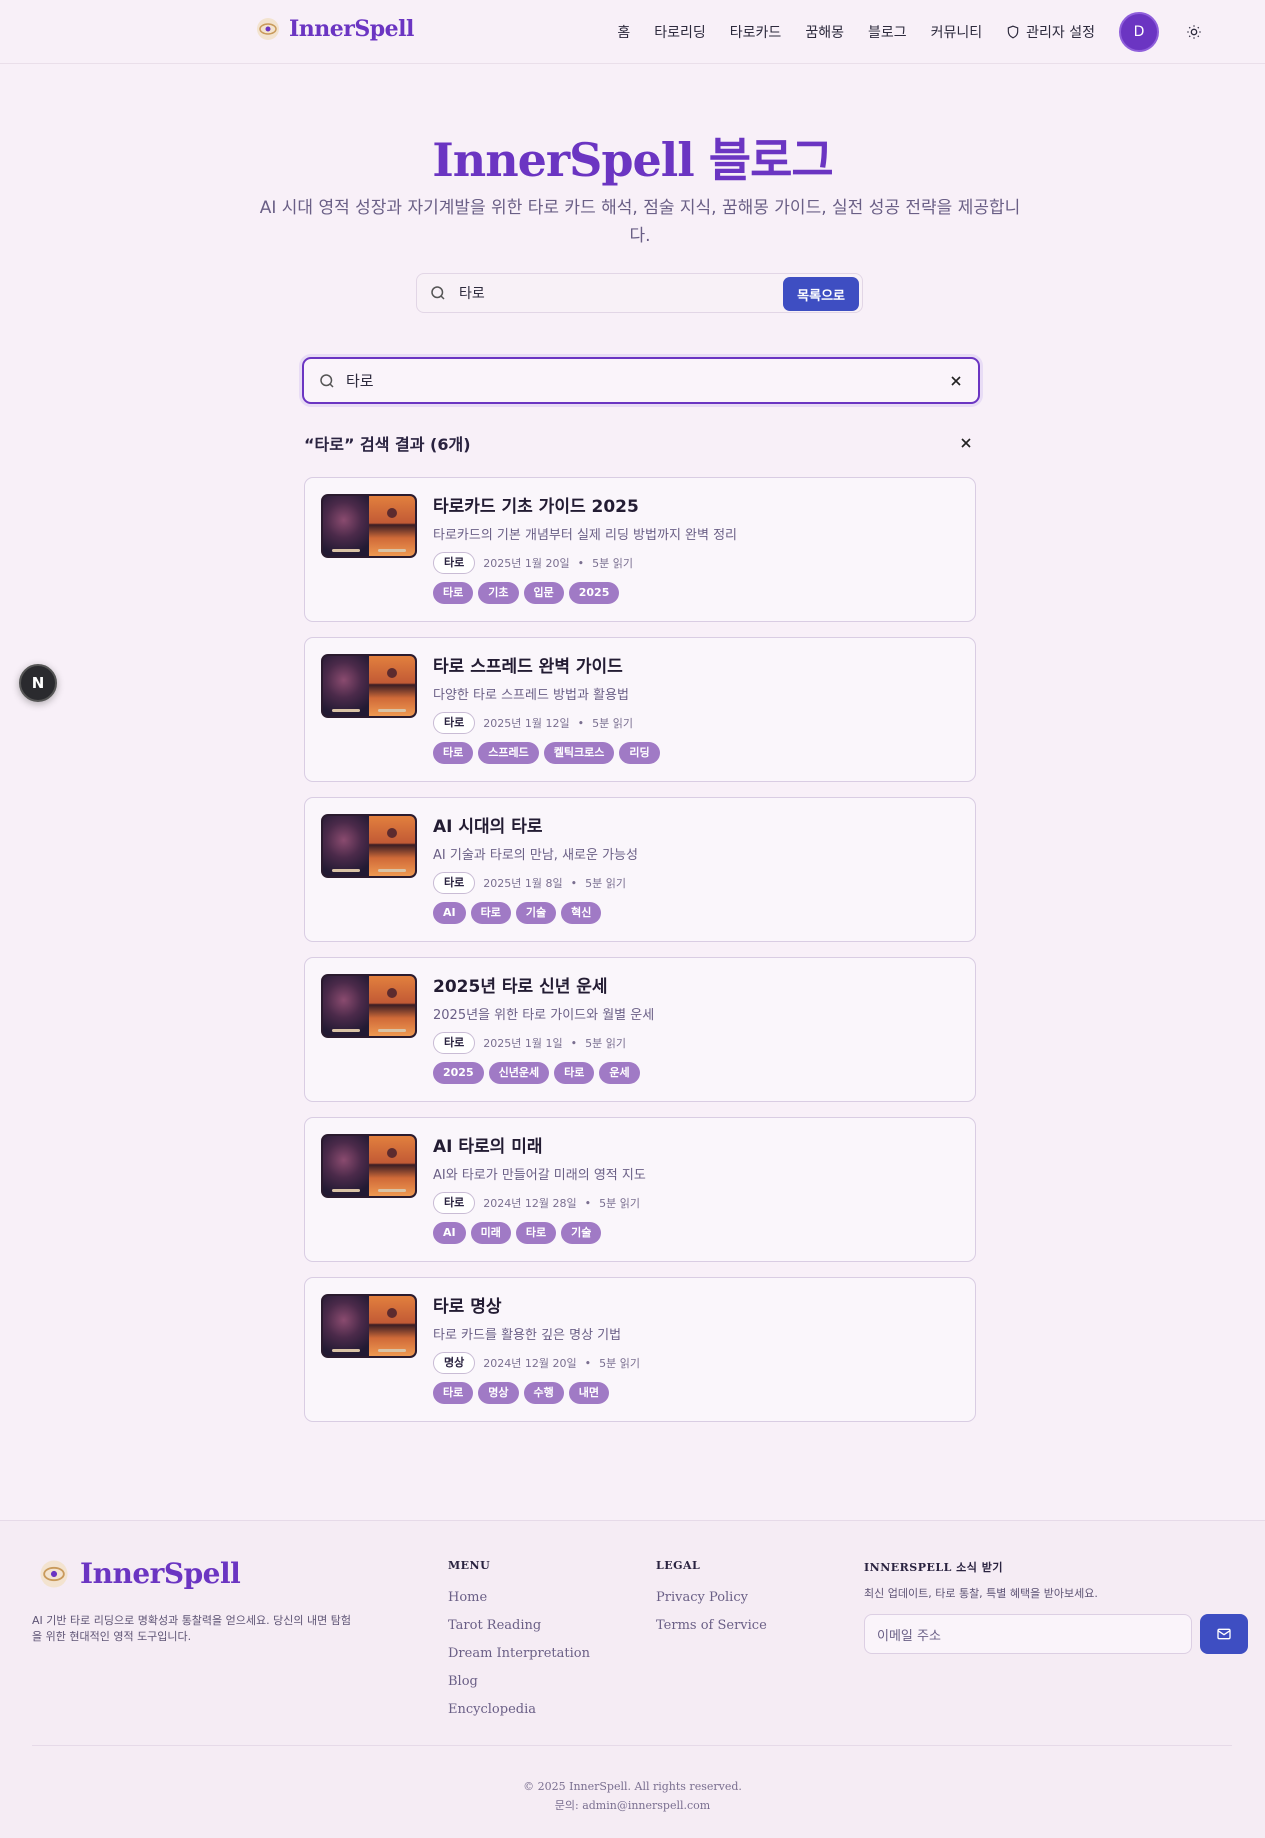 The width and height of the screenshot is (1265, 1838). Describe the element at coordinates (519, 1073) in the screenshot. I see `tag-chip: 신년운세` at that location.